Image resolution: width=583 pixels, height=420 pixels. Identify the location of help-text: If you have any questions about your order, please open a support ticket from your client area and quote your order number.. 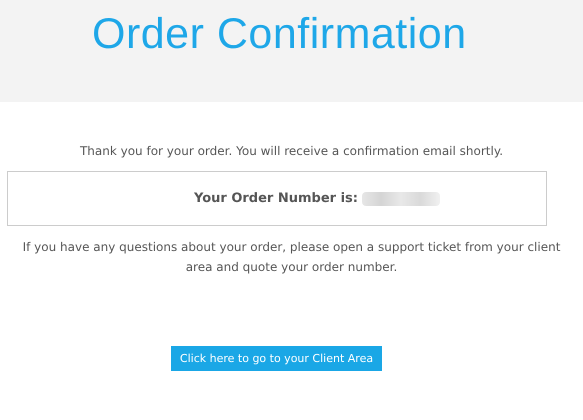
(292, 257).